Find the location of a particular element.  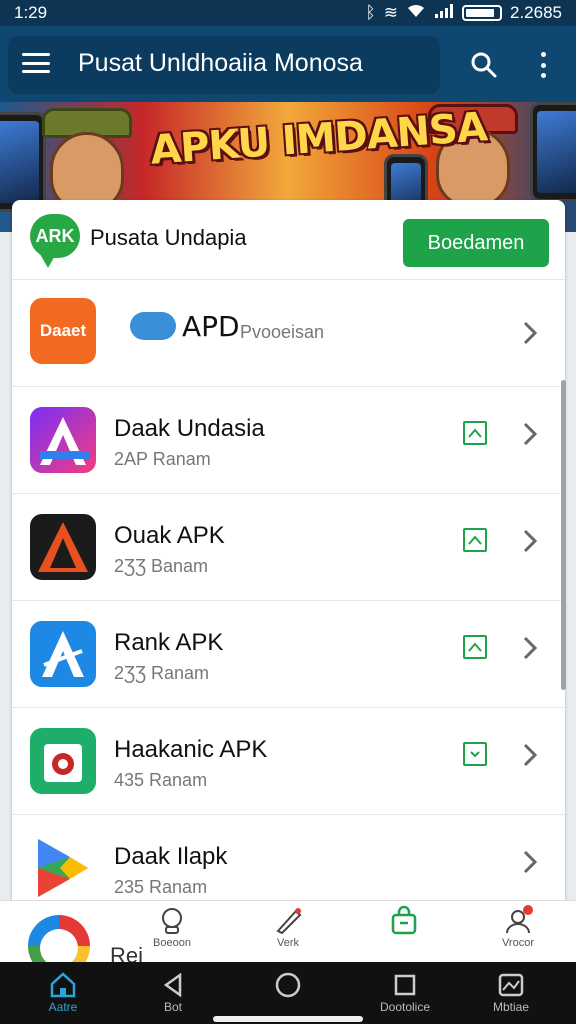

user-notification-icon is located at coordinates (519, 919).